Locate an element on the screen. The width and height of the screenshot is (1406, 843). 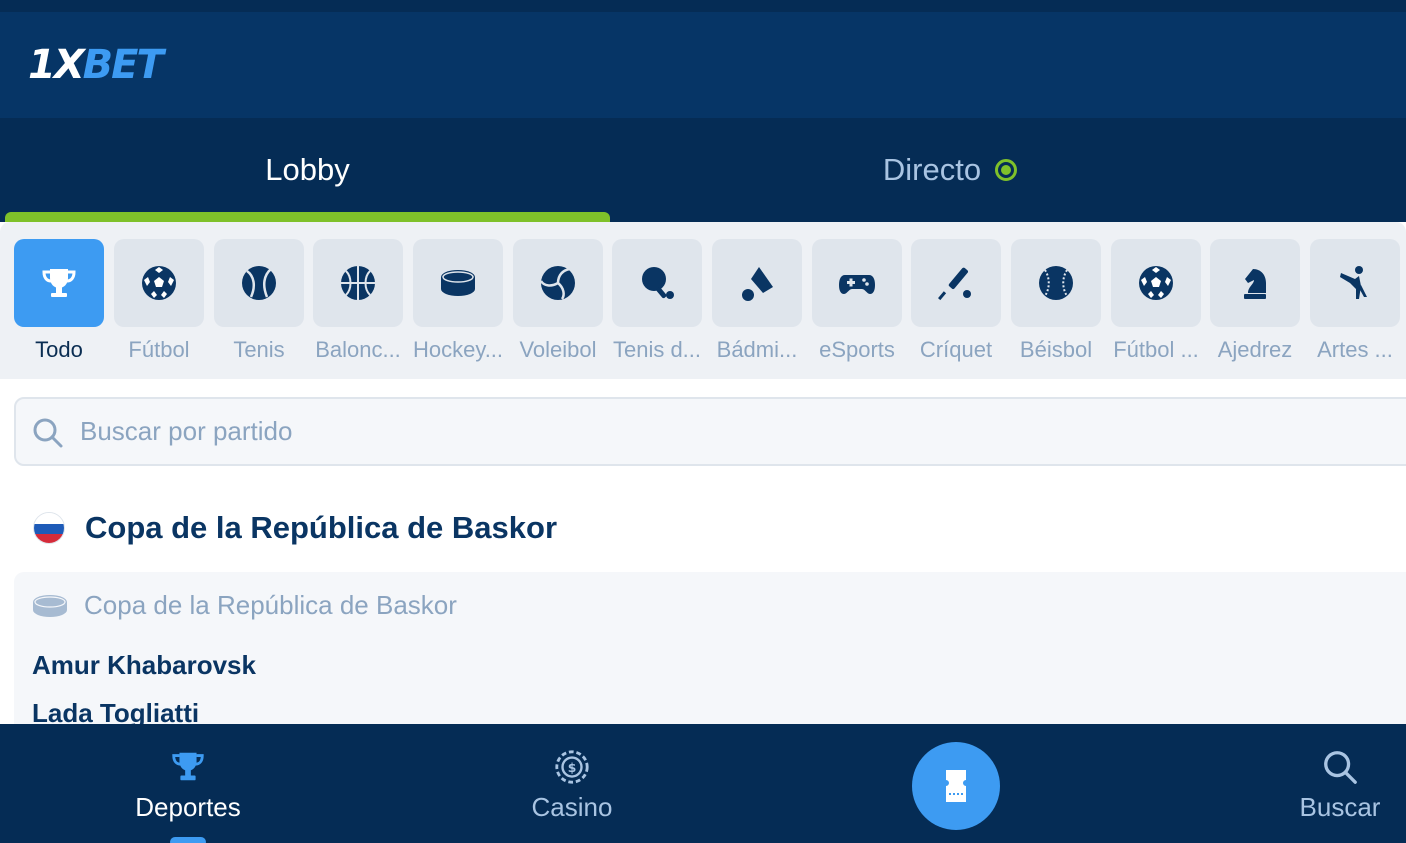
match-competition-label: Copa de la República de Baskor is located at coordinates (270, 605).